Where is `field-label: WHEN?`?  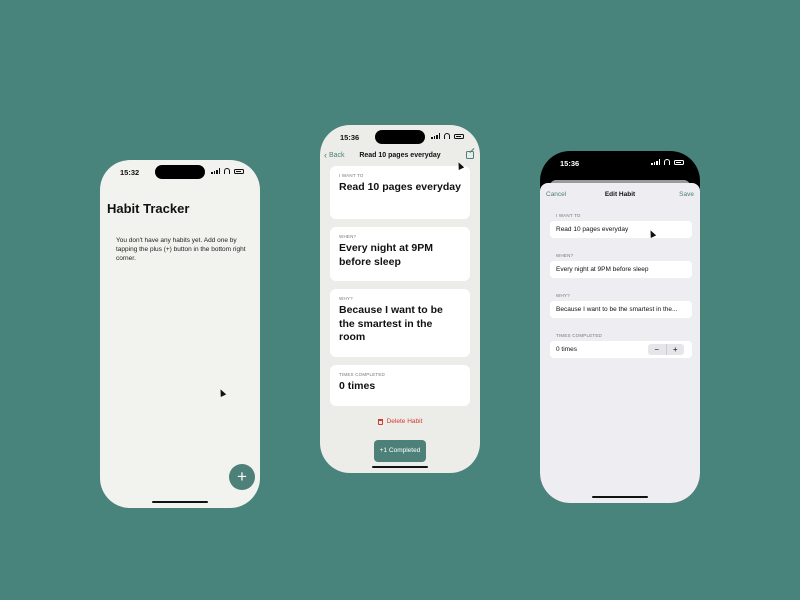 field-label: WHEN? is located at coordinates (565, 255).